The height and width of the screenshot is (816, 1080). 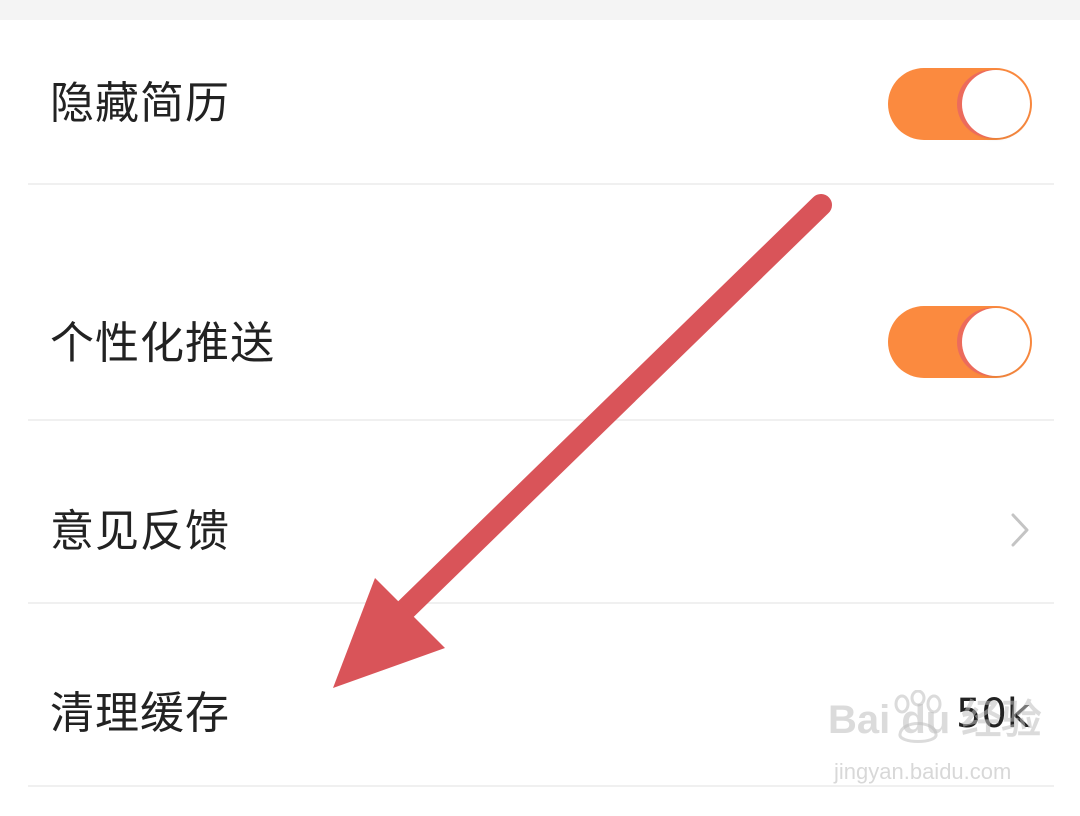 I want to click on setting-label-personalized-push: 个性化推送, so click(x=162, y=343).